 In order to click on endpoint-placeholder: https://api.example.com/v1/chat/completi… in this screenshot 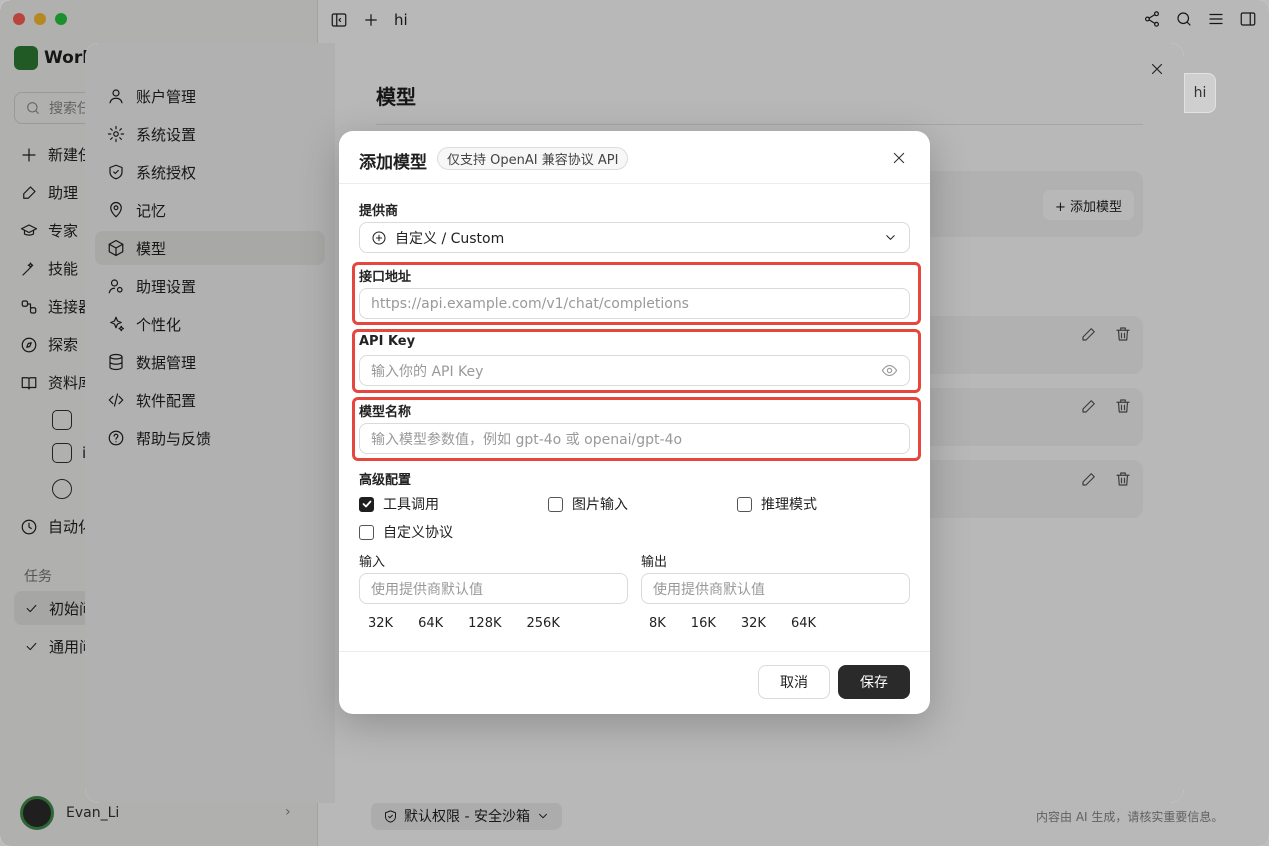, I will do `click(530, 303)`.